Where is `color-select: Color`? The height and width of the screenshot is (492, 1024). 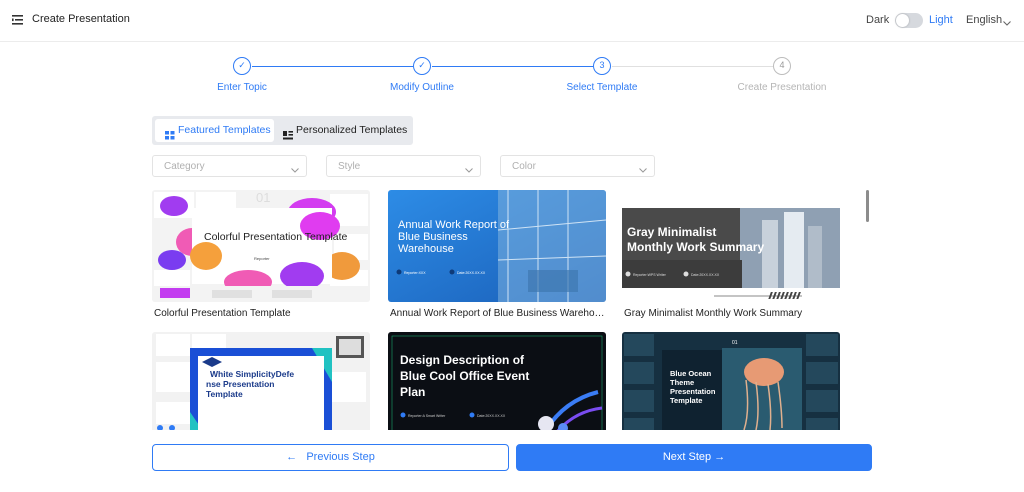 color-select: Color is located at coordinates (577, 166).